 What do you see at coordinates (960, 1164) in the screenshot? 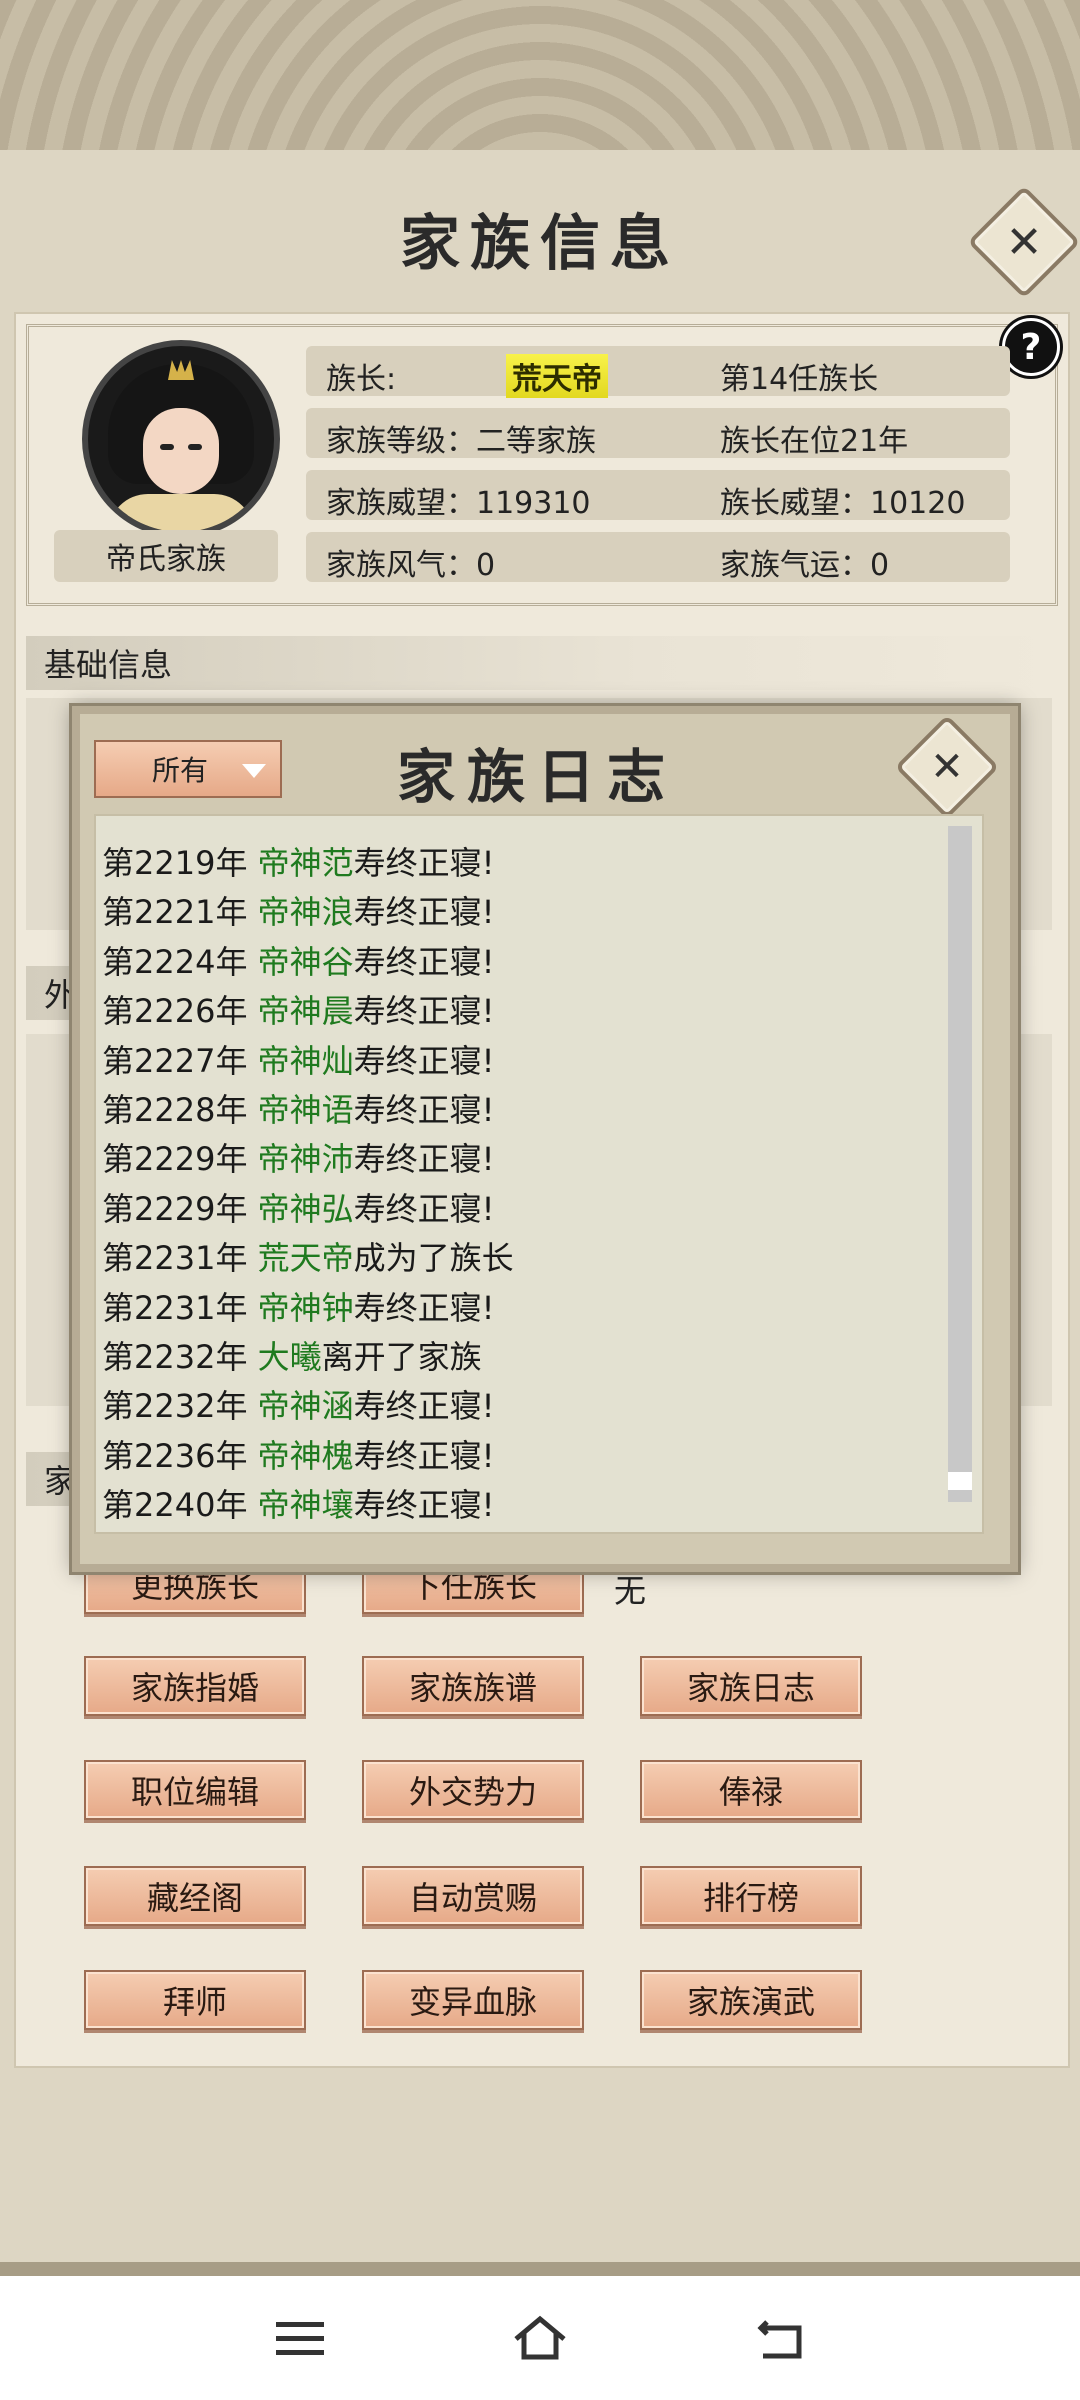
I see `log-scrollbar` at bounding box center [960, 1164].